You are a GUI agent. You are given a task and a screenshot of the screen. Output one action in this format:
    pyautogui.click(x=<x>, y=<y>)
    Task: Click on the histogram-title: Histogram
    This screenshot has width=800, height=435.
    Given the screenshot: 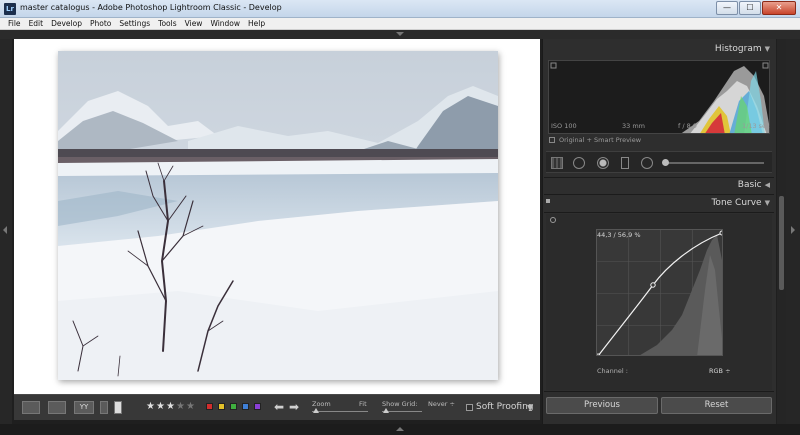 What is the action you would take?
    pyautogui.click(x=738, y=49)
    